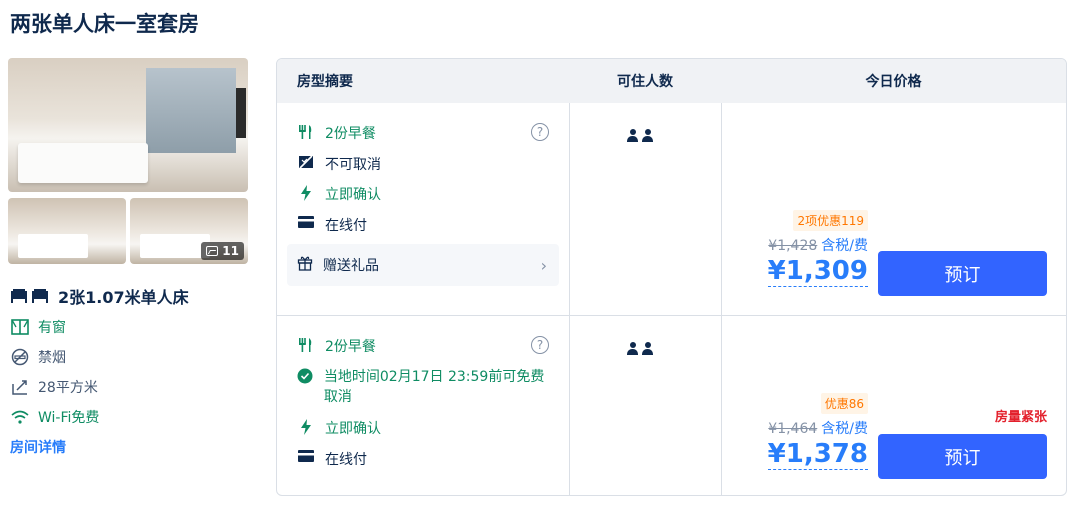 Image resolution: width=1080 pixels, height=506 pixels. Describe the element at coordinates (20, 417) in the screenshot. I see `wifi-icon` at that location.